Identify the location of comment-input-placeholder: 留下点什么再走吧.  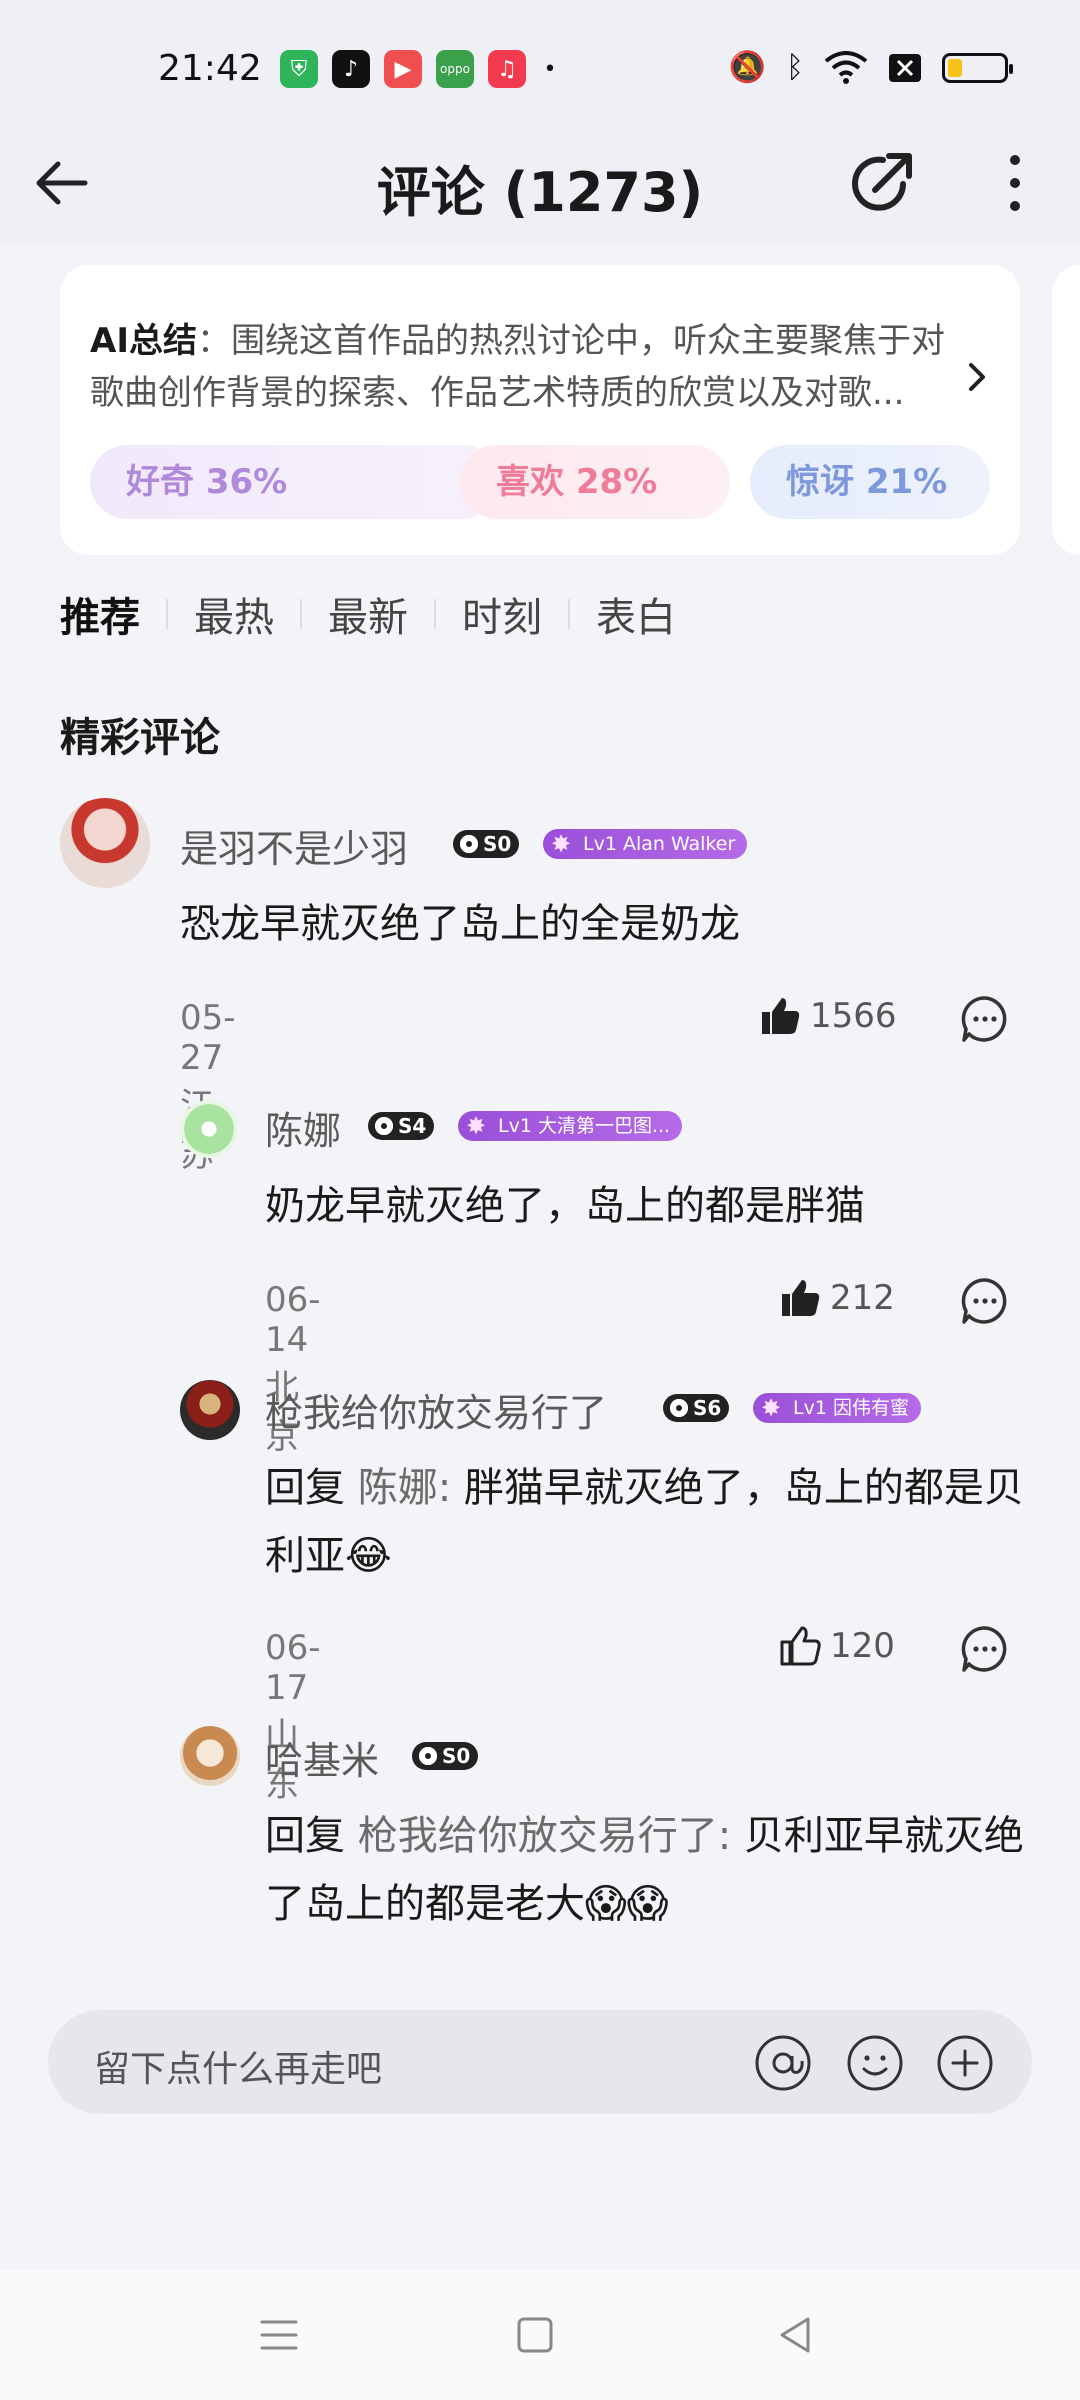
(238, 2066).